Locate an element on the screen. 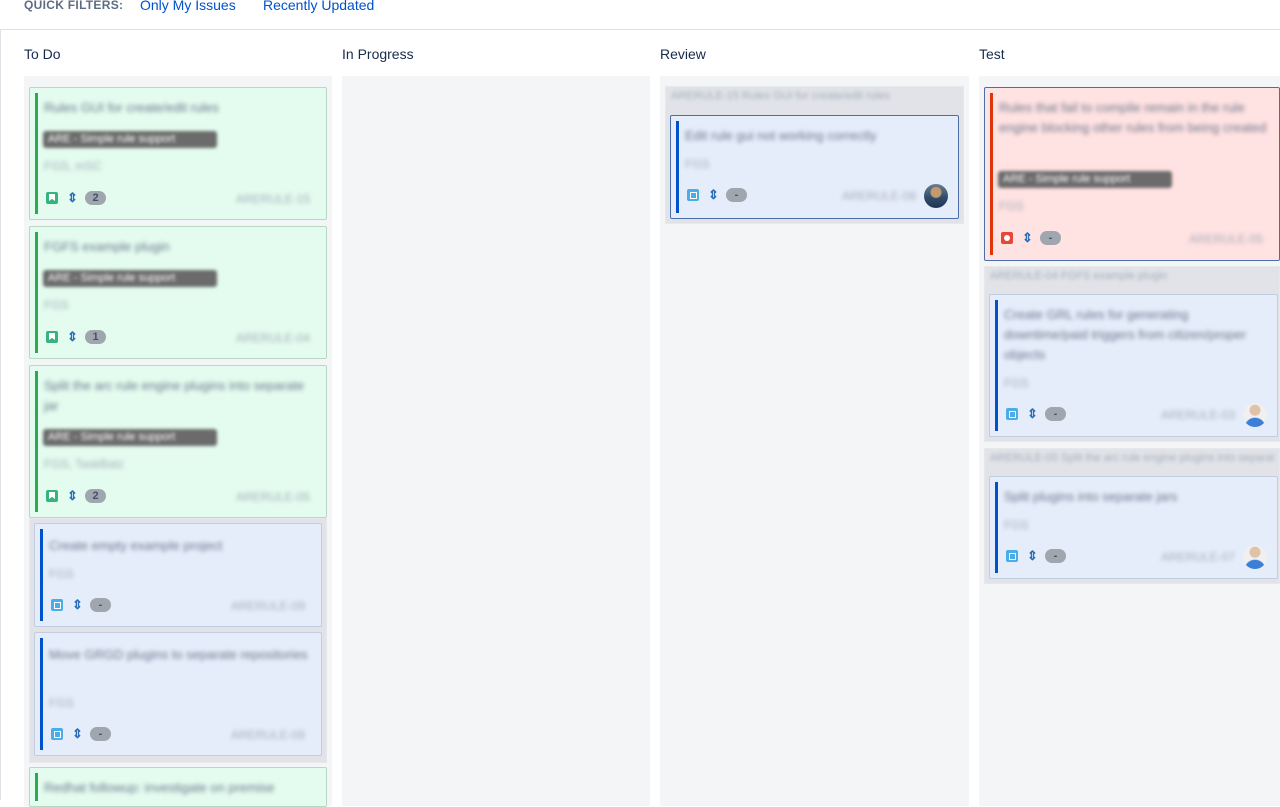 The width and height of the screenshot is (1280, 807). issue-key: ARERULE-15 is located at coordinates (273, 199).